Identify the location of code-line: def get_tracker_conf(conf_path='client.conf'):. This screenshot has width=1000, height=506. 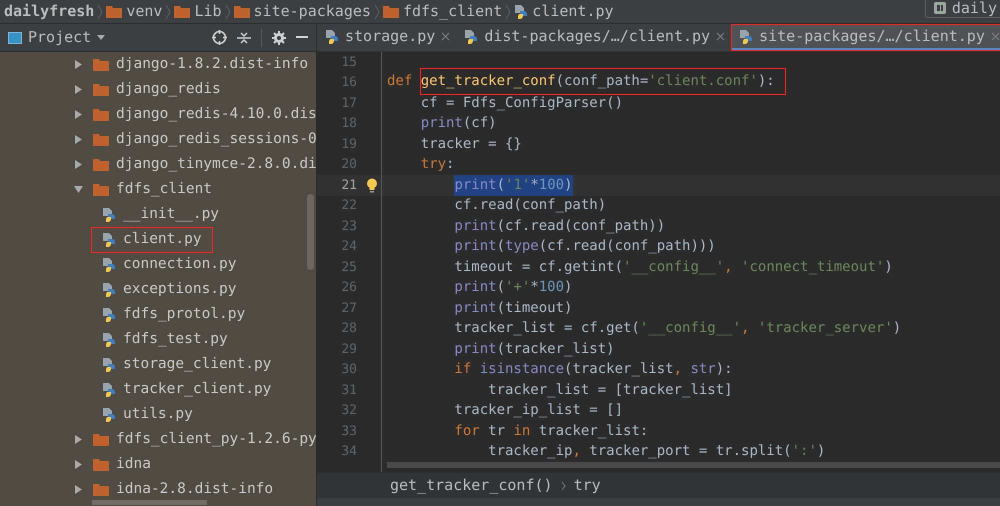
(586, 82).